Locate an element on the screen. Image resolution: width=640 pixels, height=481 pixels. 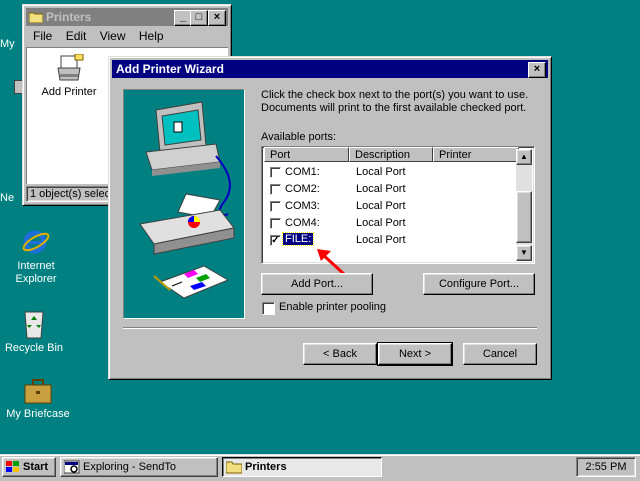
add-printer-item: Add Printer is located at coordinates (69, 76).